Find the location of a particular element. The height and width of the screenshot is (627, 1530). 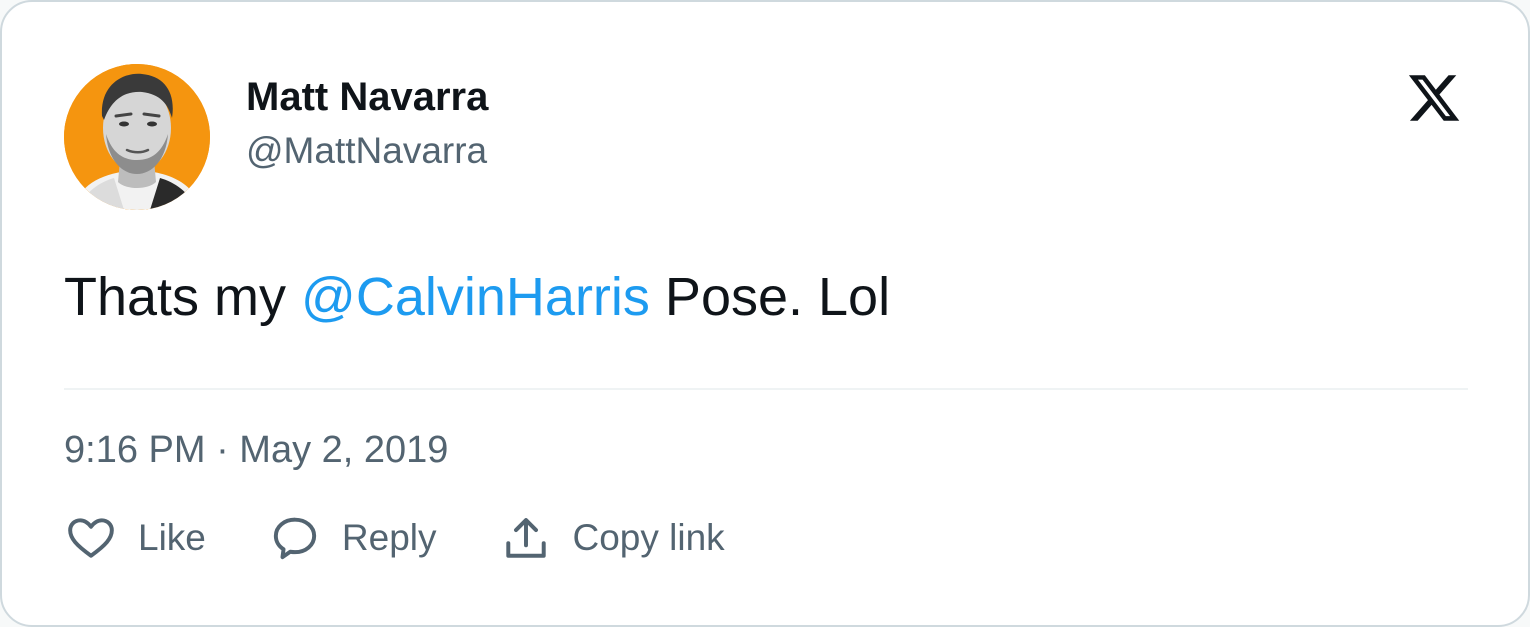

tweet-text: Thats my @CalvinHarris Pose. Lol is located at coordinates (477, 297).